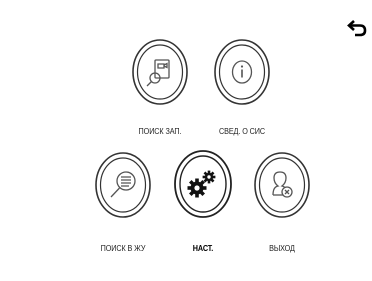 This screenshot has width=372, height=281. What do you see at coordinates (160, 72) in the screenshot?
I see `search-record-button` at bounding box center [160, 72].